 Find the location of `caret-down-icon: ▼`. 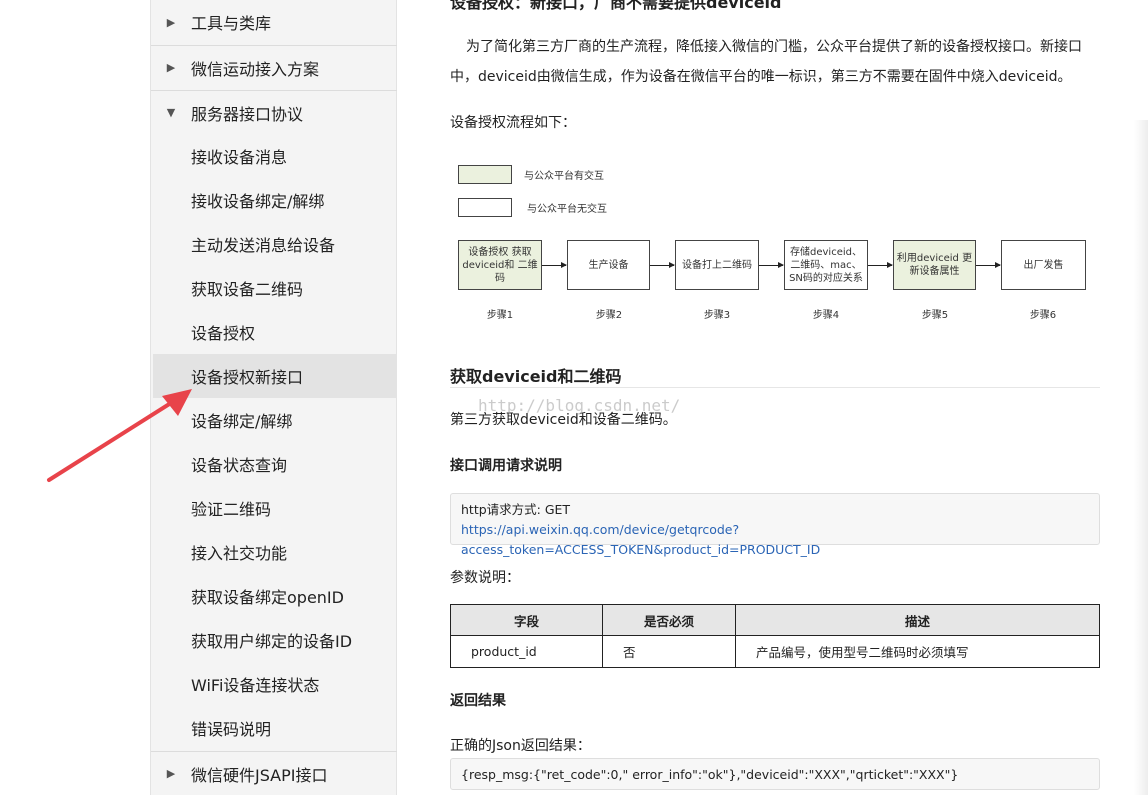

caret-down-icon: ▼ is located at coordinates (171, 112).